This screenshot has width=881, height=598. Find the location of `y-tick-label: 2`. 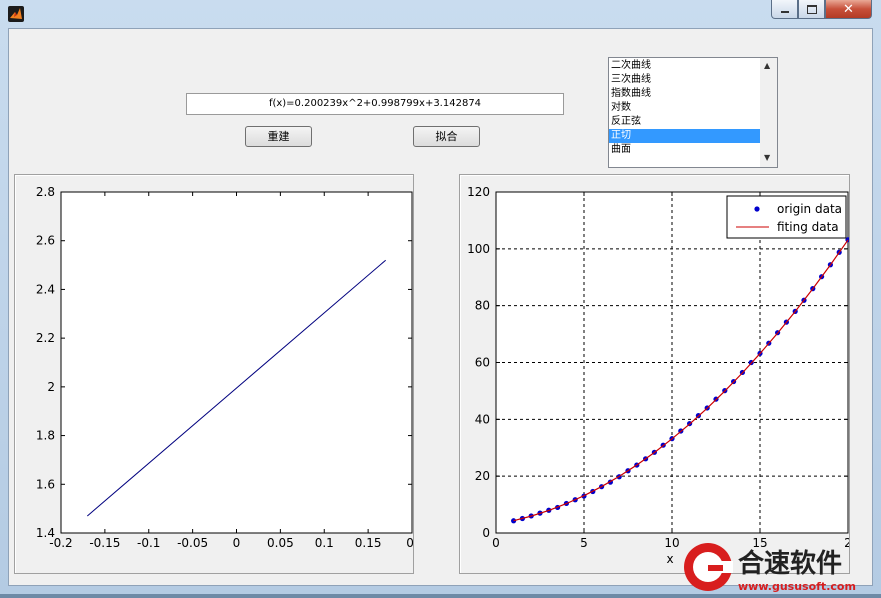

y-tick-label: 2 is located at coordinates (51, 387).